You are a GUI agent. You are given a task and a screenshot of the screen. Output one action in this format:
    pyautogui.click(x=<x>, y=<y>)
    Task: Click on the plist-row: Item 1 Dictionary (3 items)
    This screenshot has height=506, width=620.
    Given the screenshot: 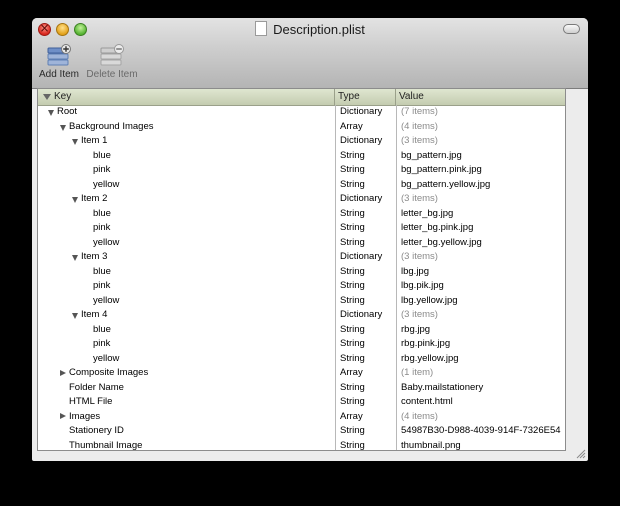 What is the action you would take?
    pyautogui.click(x=301, y=141)
    